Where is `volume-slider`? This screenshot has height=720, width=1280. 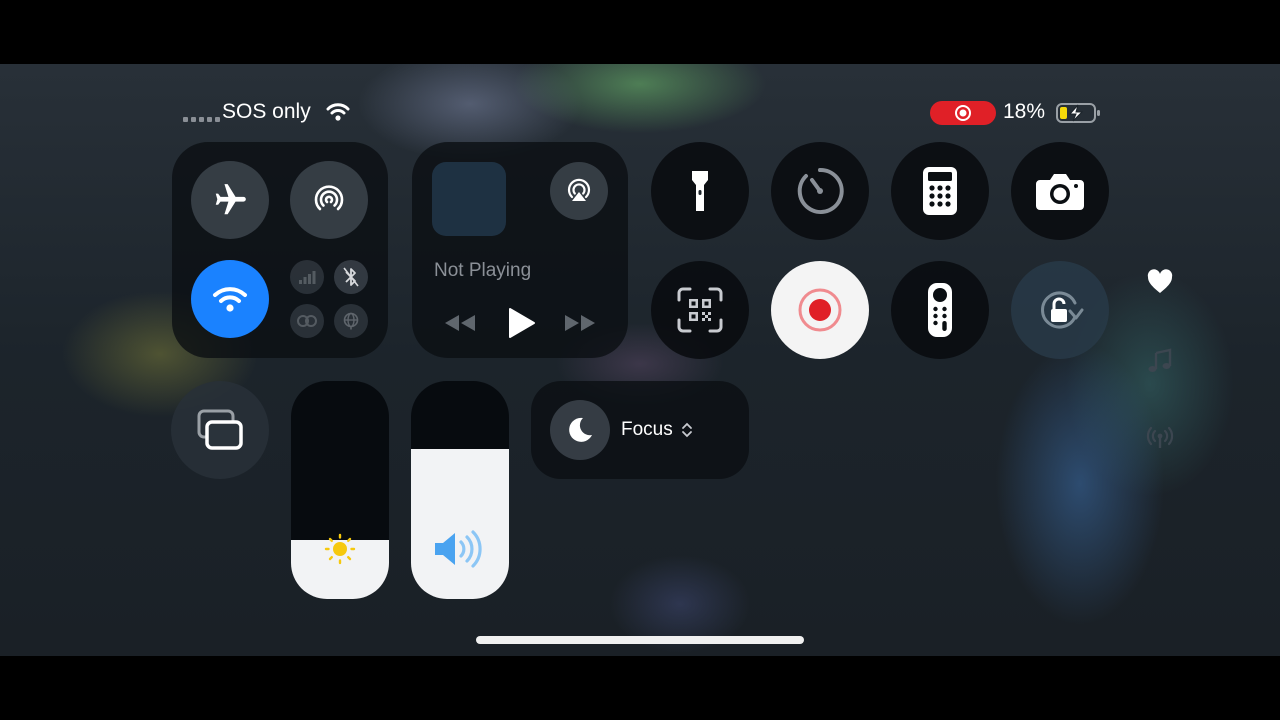
volume-slider is located at coordinates (460, 490).